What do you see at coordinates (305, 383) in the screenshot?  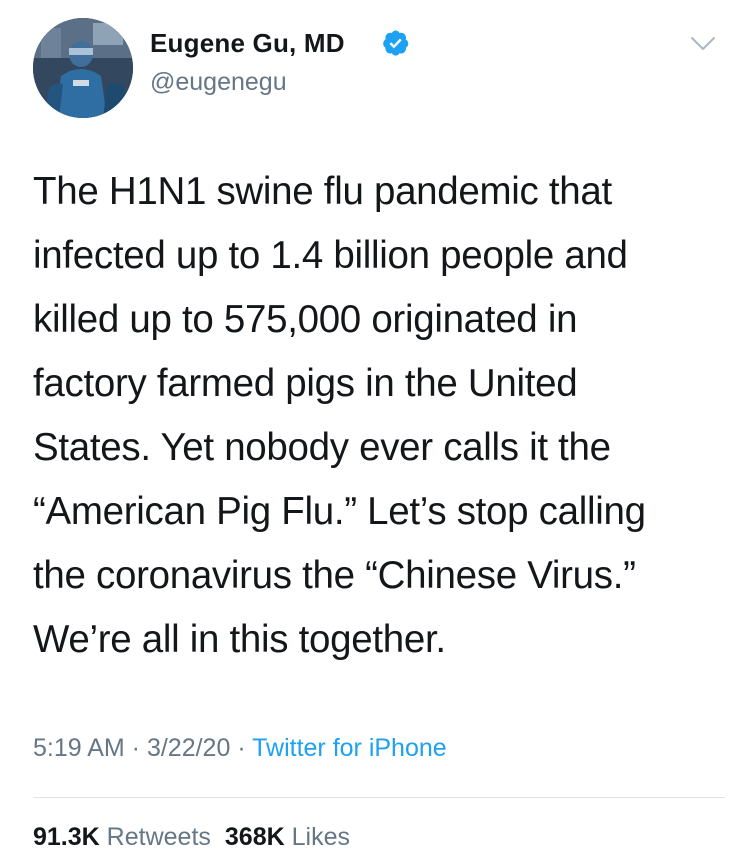 I see `tweet-text-line: factory farmed pigs in the United` at bounding box center [305, 383].